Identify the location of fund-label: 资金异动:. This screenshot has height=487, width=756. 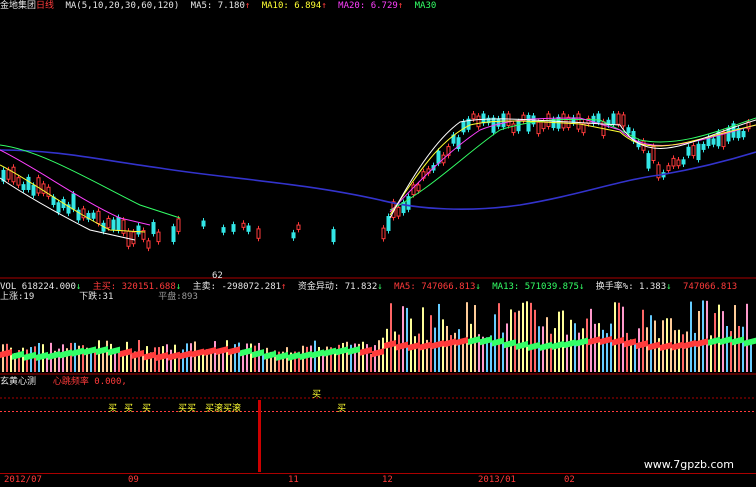
(318, 287).